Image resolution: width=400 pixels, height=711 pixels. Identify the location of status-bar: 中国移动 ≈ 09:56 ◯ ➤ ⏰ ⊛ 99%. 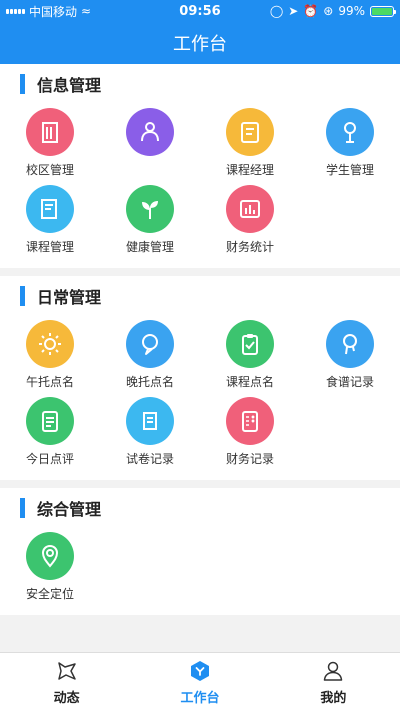
(200, 11).